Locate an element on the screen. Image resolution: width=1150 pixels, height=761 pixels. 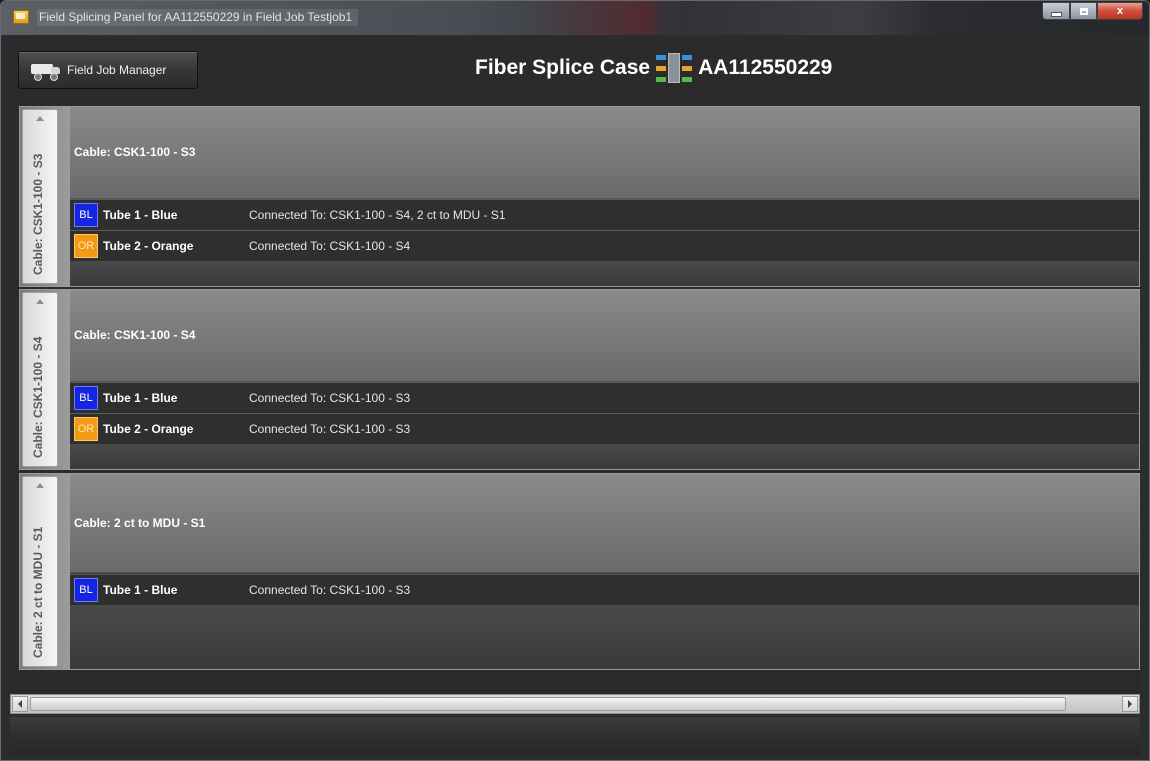
scroll-right-button is located at coordinates (1130, 704).